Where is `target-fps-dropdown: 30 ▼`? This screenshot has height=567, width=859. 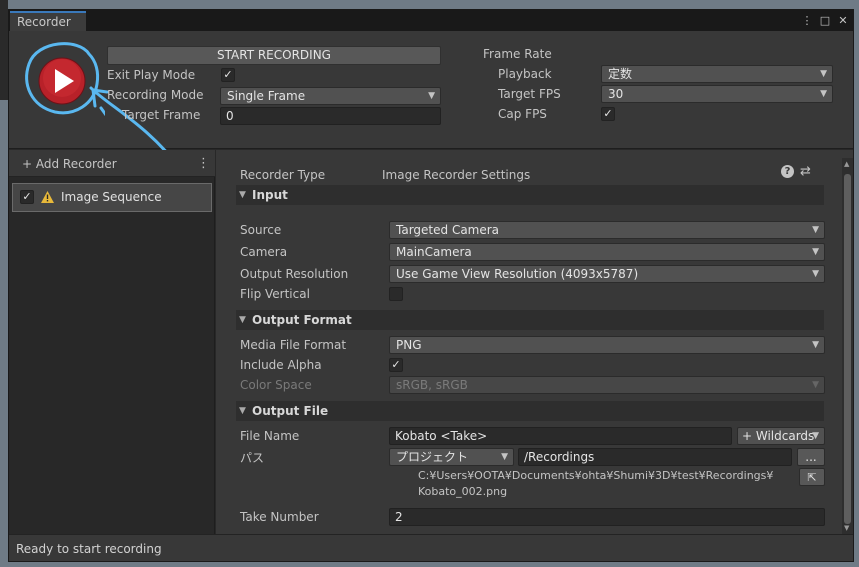 target-fps-dropdown: 30 ▼ is located at coordinates (717, 94).